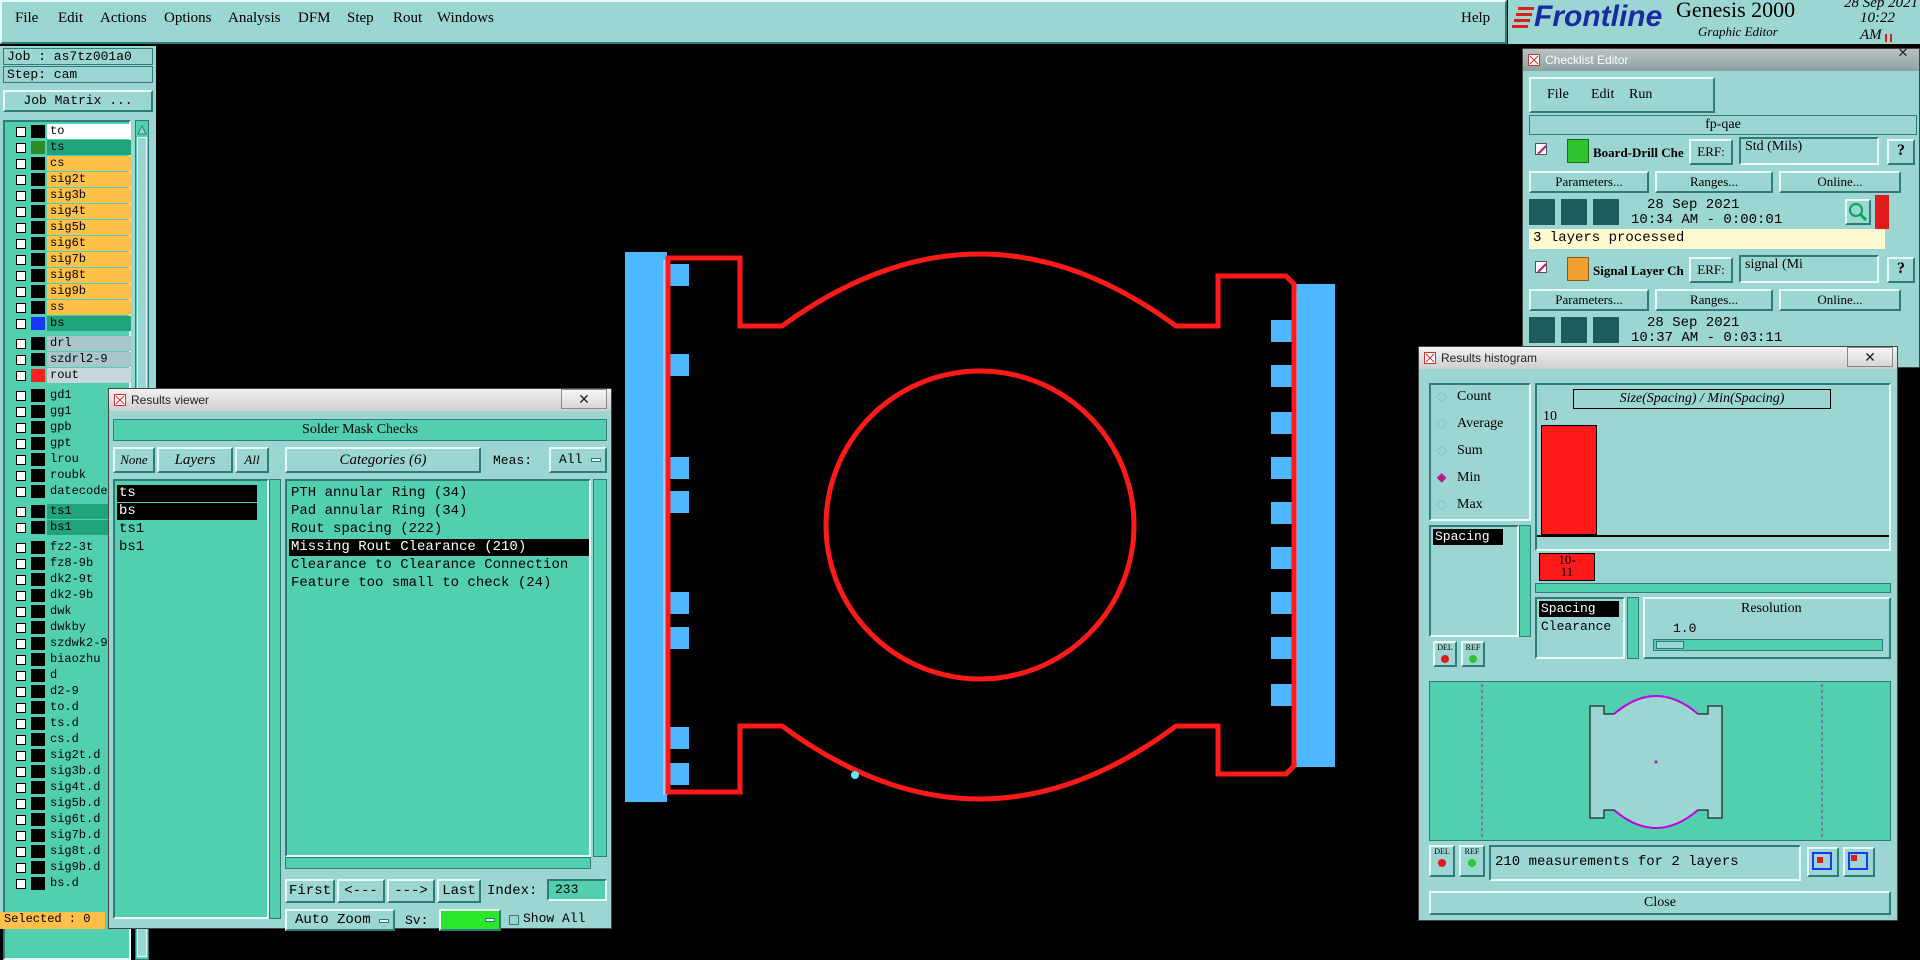 The image size is (1920, 960). I want to click on layer-name: ss, so click(89, 307).